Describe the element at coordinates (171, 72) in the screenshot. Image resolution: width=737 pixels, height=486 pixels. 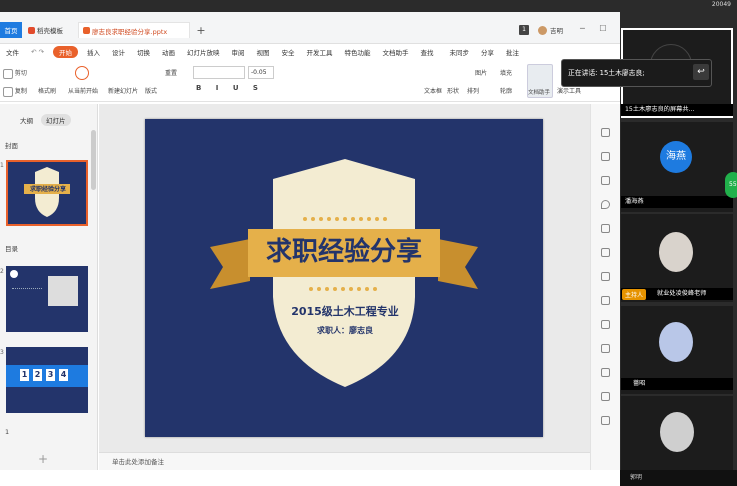
I see `reset-button: 重置` at that location.